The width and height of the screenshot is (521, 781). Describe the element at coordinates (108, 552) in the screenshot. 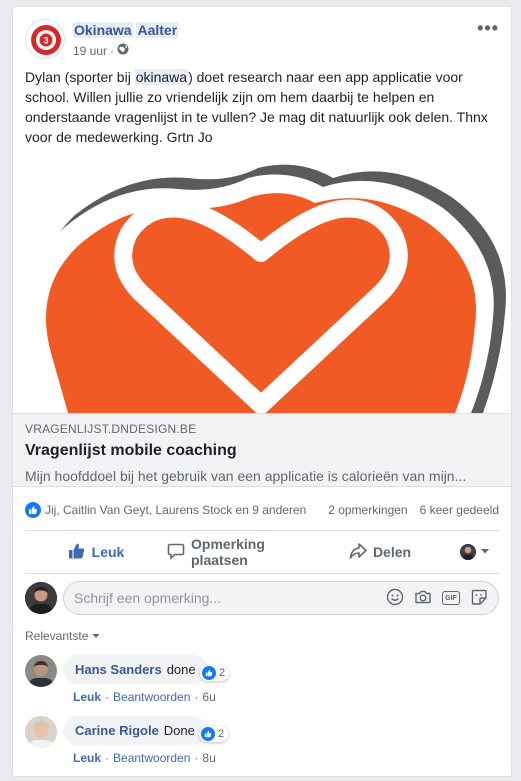

I see `like-label: Leuk` at that location.